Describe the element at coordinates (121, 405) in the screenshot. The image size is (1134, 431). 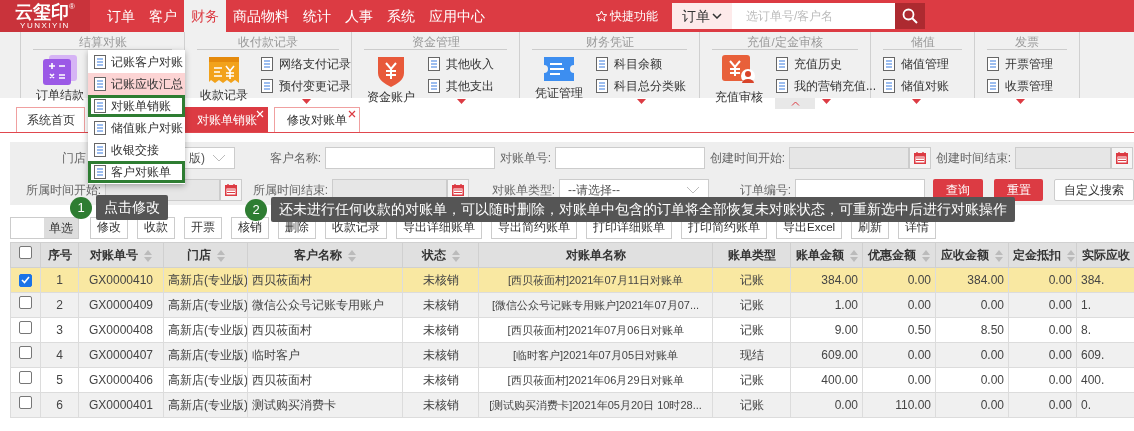
I see `table-cell: GX0000401` at that location.